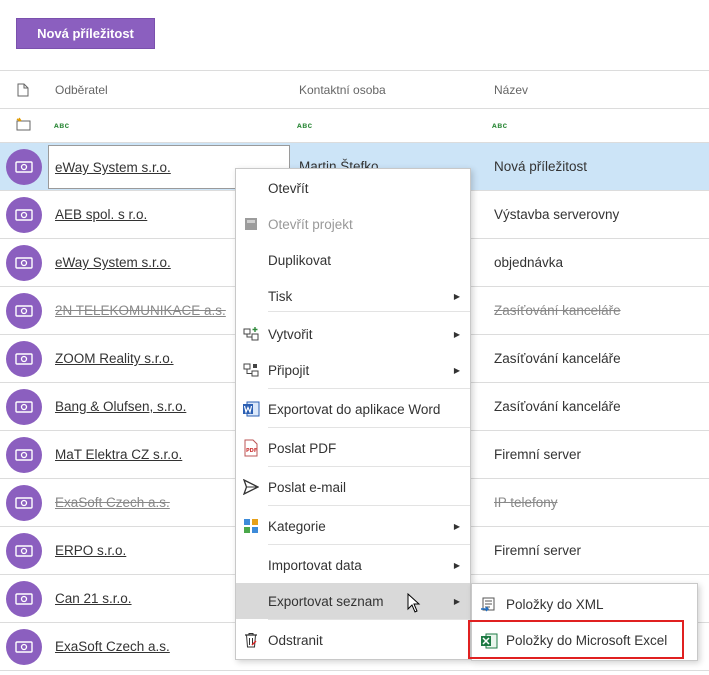 The height and width of the screenshot is (675, 709). Describe the element at coordinates (511, 90) in the screenshot. I see `column-header-name: Název` at that location.